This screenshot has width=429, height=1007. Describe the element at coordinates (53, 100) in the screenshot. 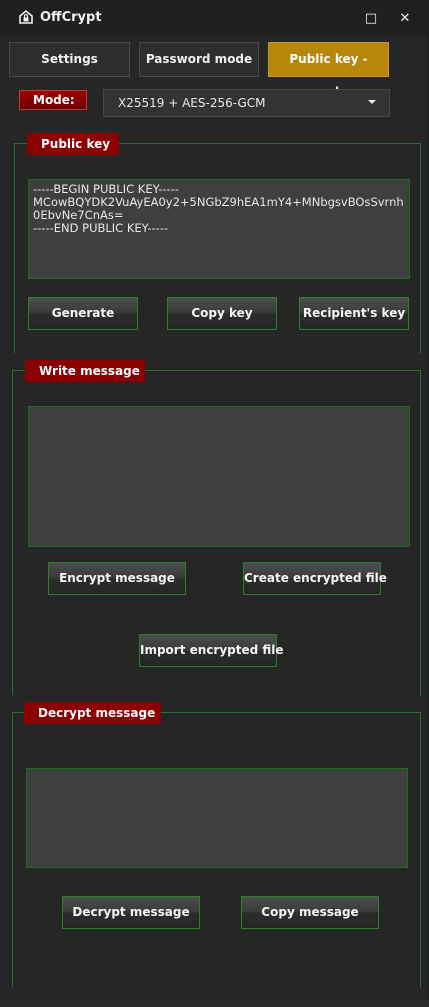

I see `mode-label: Mode:` at that location.